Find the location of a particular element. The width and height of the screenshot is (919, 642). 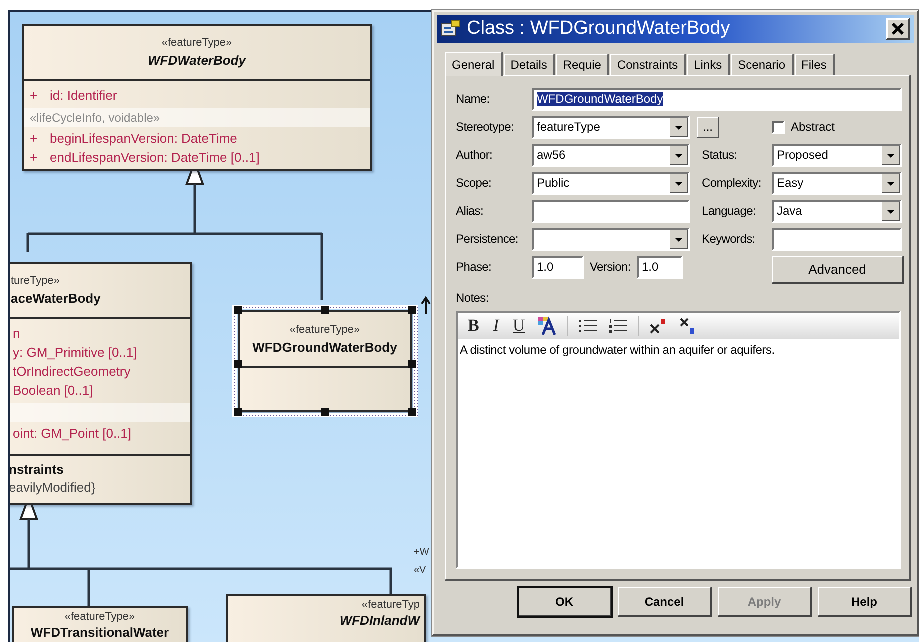

dropdown: featureType is located at coordinates (611, 127).